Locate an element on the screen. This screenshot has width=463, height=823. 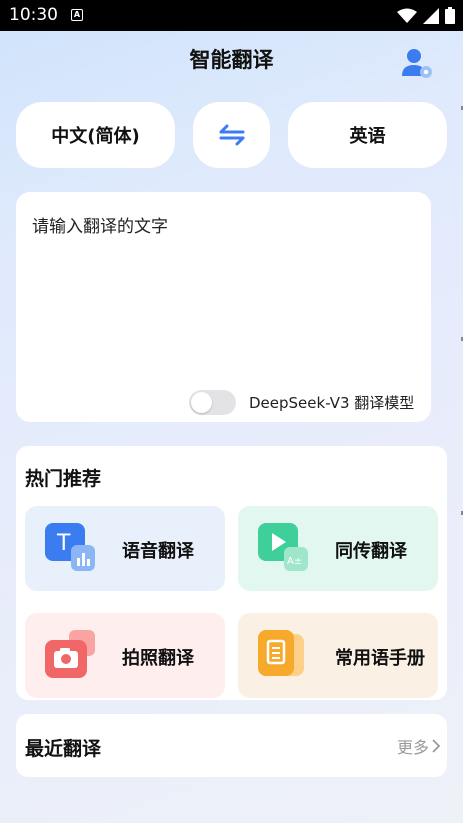
camera-translate-tile: 拍照翻译 is located at coordinates (125, 655).